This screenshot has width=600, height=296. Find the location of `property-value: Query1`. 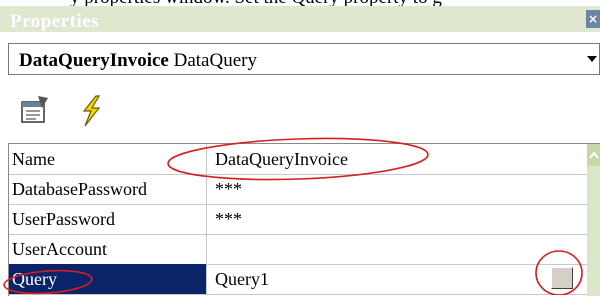

property-value: Query1 is located at coordinates (395, 279).